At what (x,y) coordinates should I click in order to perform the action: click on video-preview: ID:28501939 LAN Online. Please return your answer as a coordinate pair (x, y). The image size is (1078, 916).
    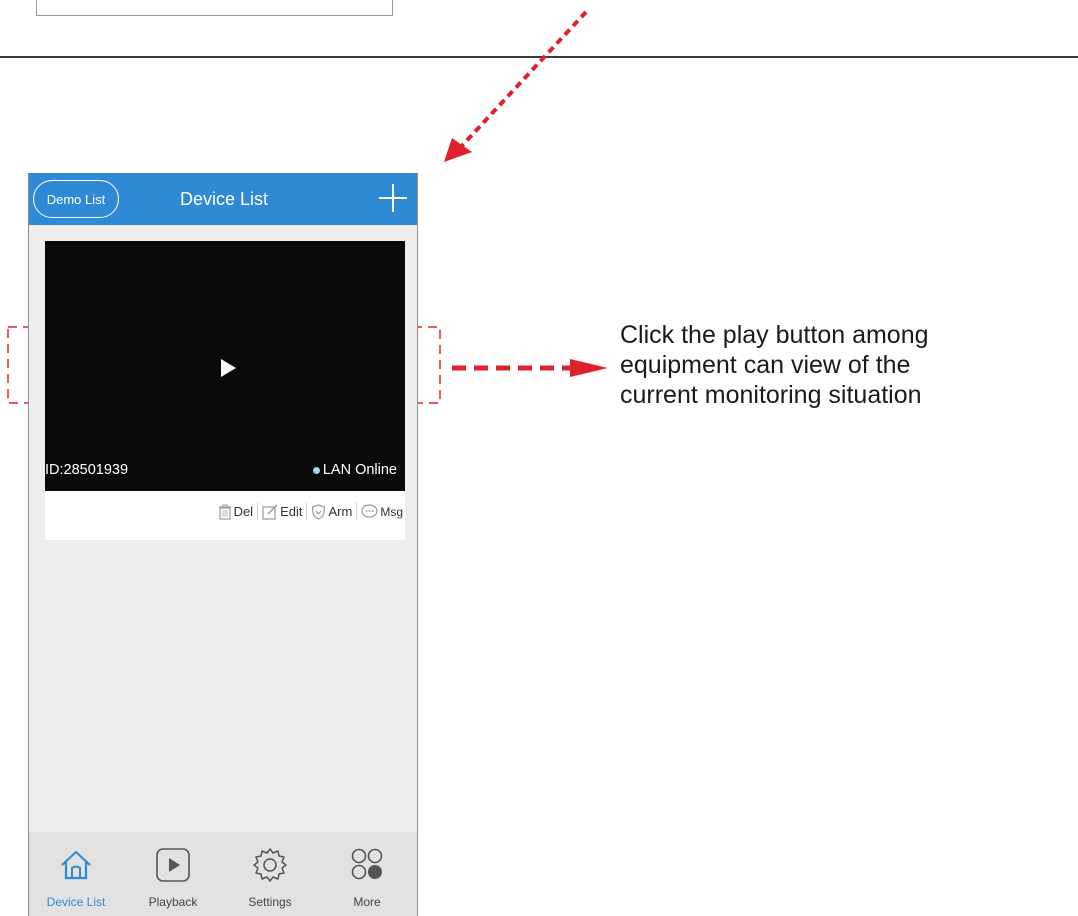
    Looking at the image, I should click on (225, 366).